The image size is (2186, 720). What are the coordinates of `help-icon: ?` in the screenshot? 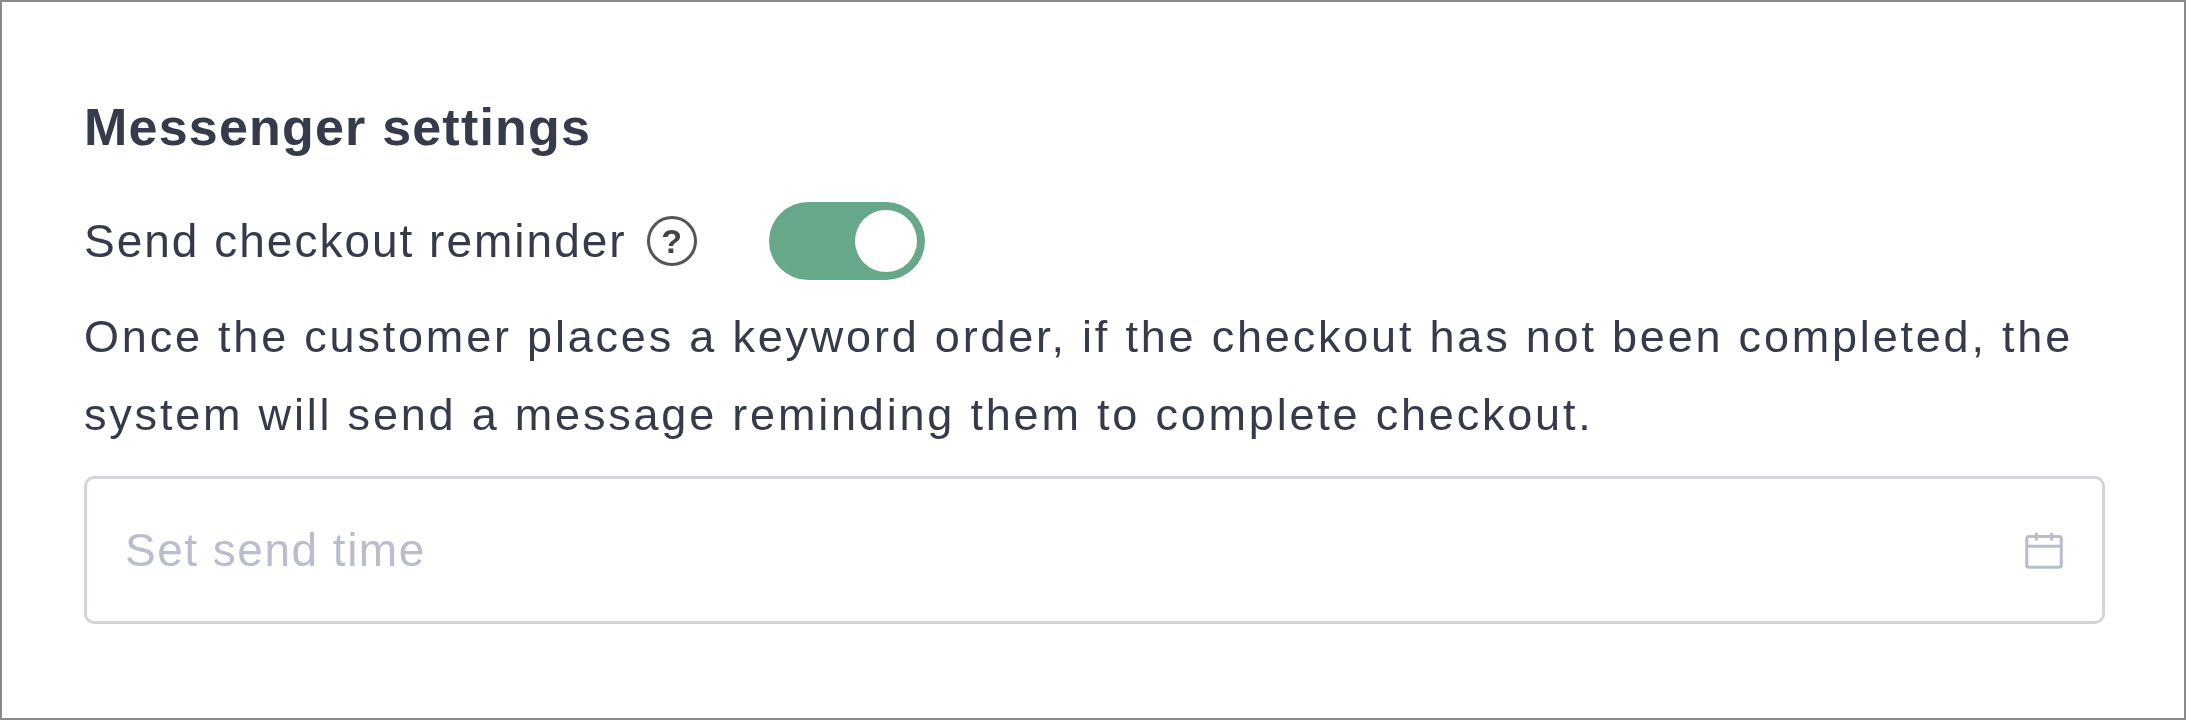 It's located at (671, 241).